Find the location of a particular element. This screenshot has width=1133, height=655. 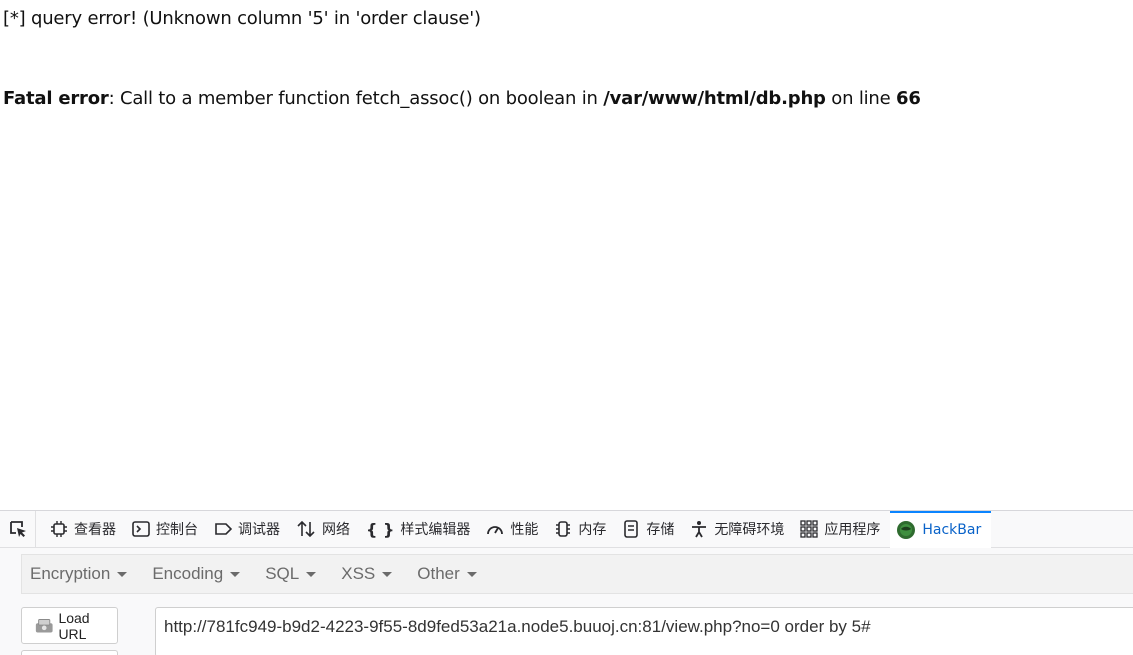

menu-sql: SQL is located at coordinates (290, 574).